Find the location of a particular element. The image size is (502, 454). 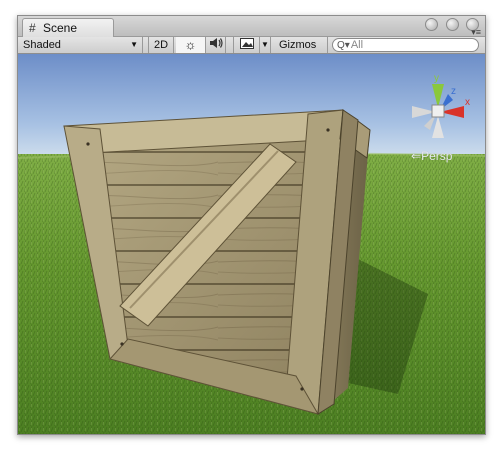

gizmos-label: Gizmos is located at coordinates (298, 45).